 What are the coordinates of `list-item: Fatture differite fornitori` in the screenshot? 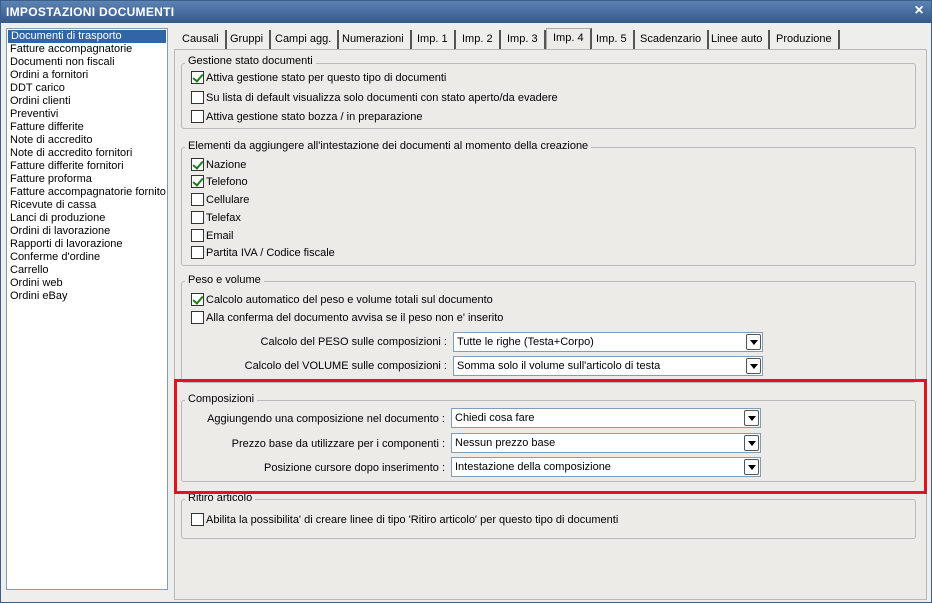 It's located at (87, 166).